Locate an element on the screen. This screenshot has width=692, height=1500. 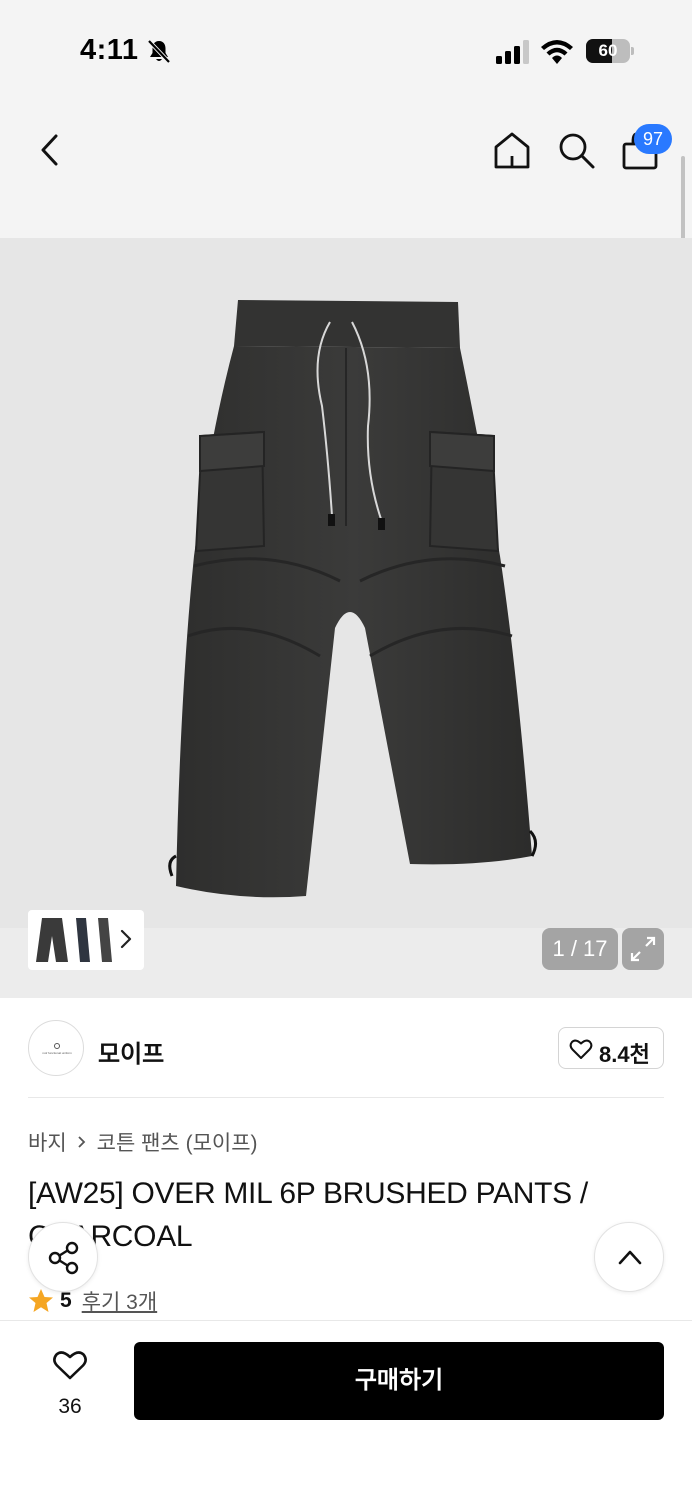
cart-count-badge: 97 is located at coordinates (653, 139).